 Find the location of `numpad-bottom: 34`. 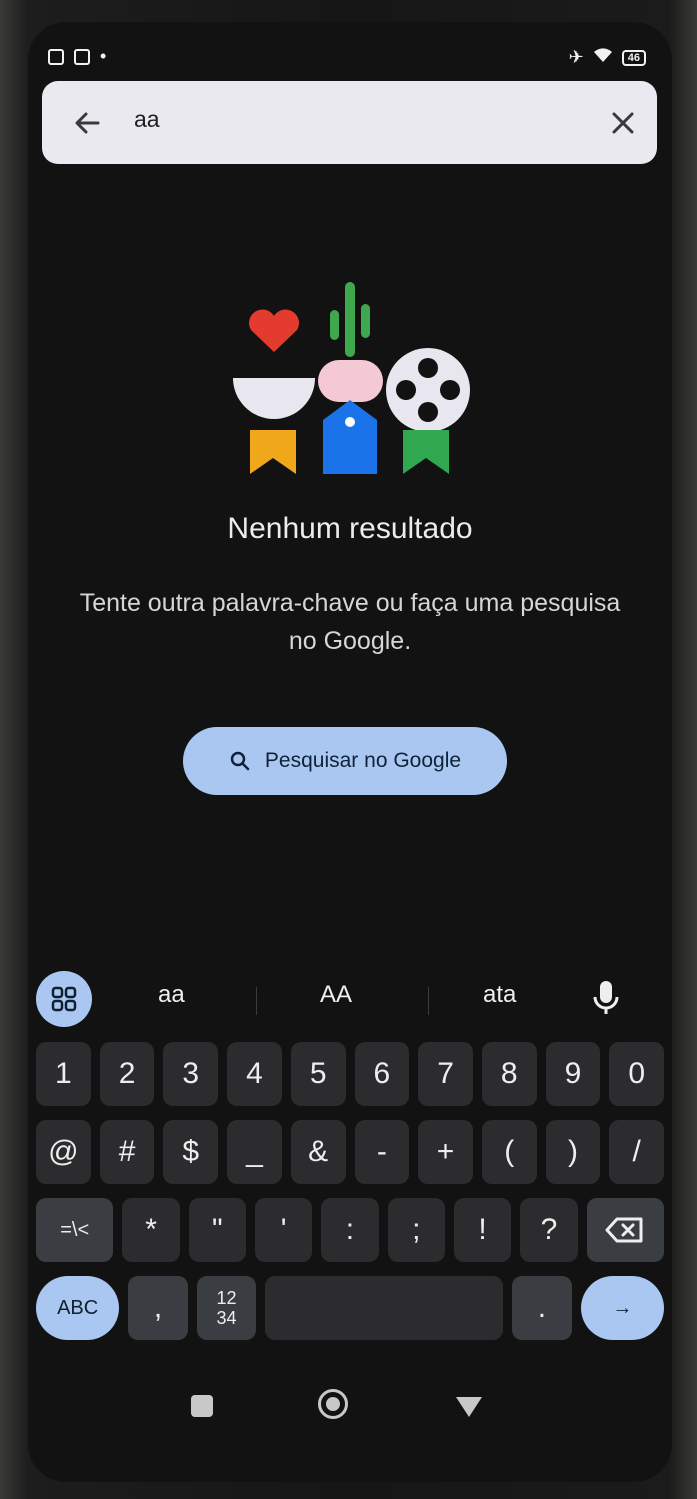

numpad-bottom: 34 is located at coordinates (226, 1318).